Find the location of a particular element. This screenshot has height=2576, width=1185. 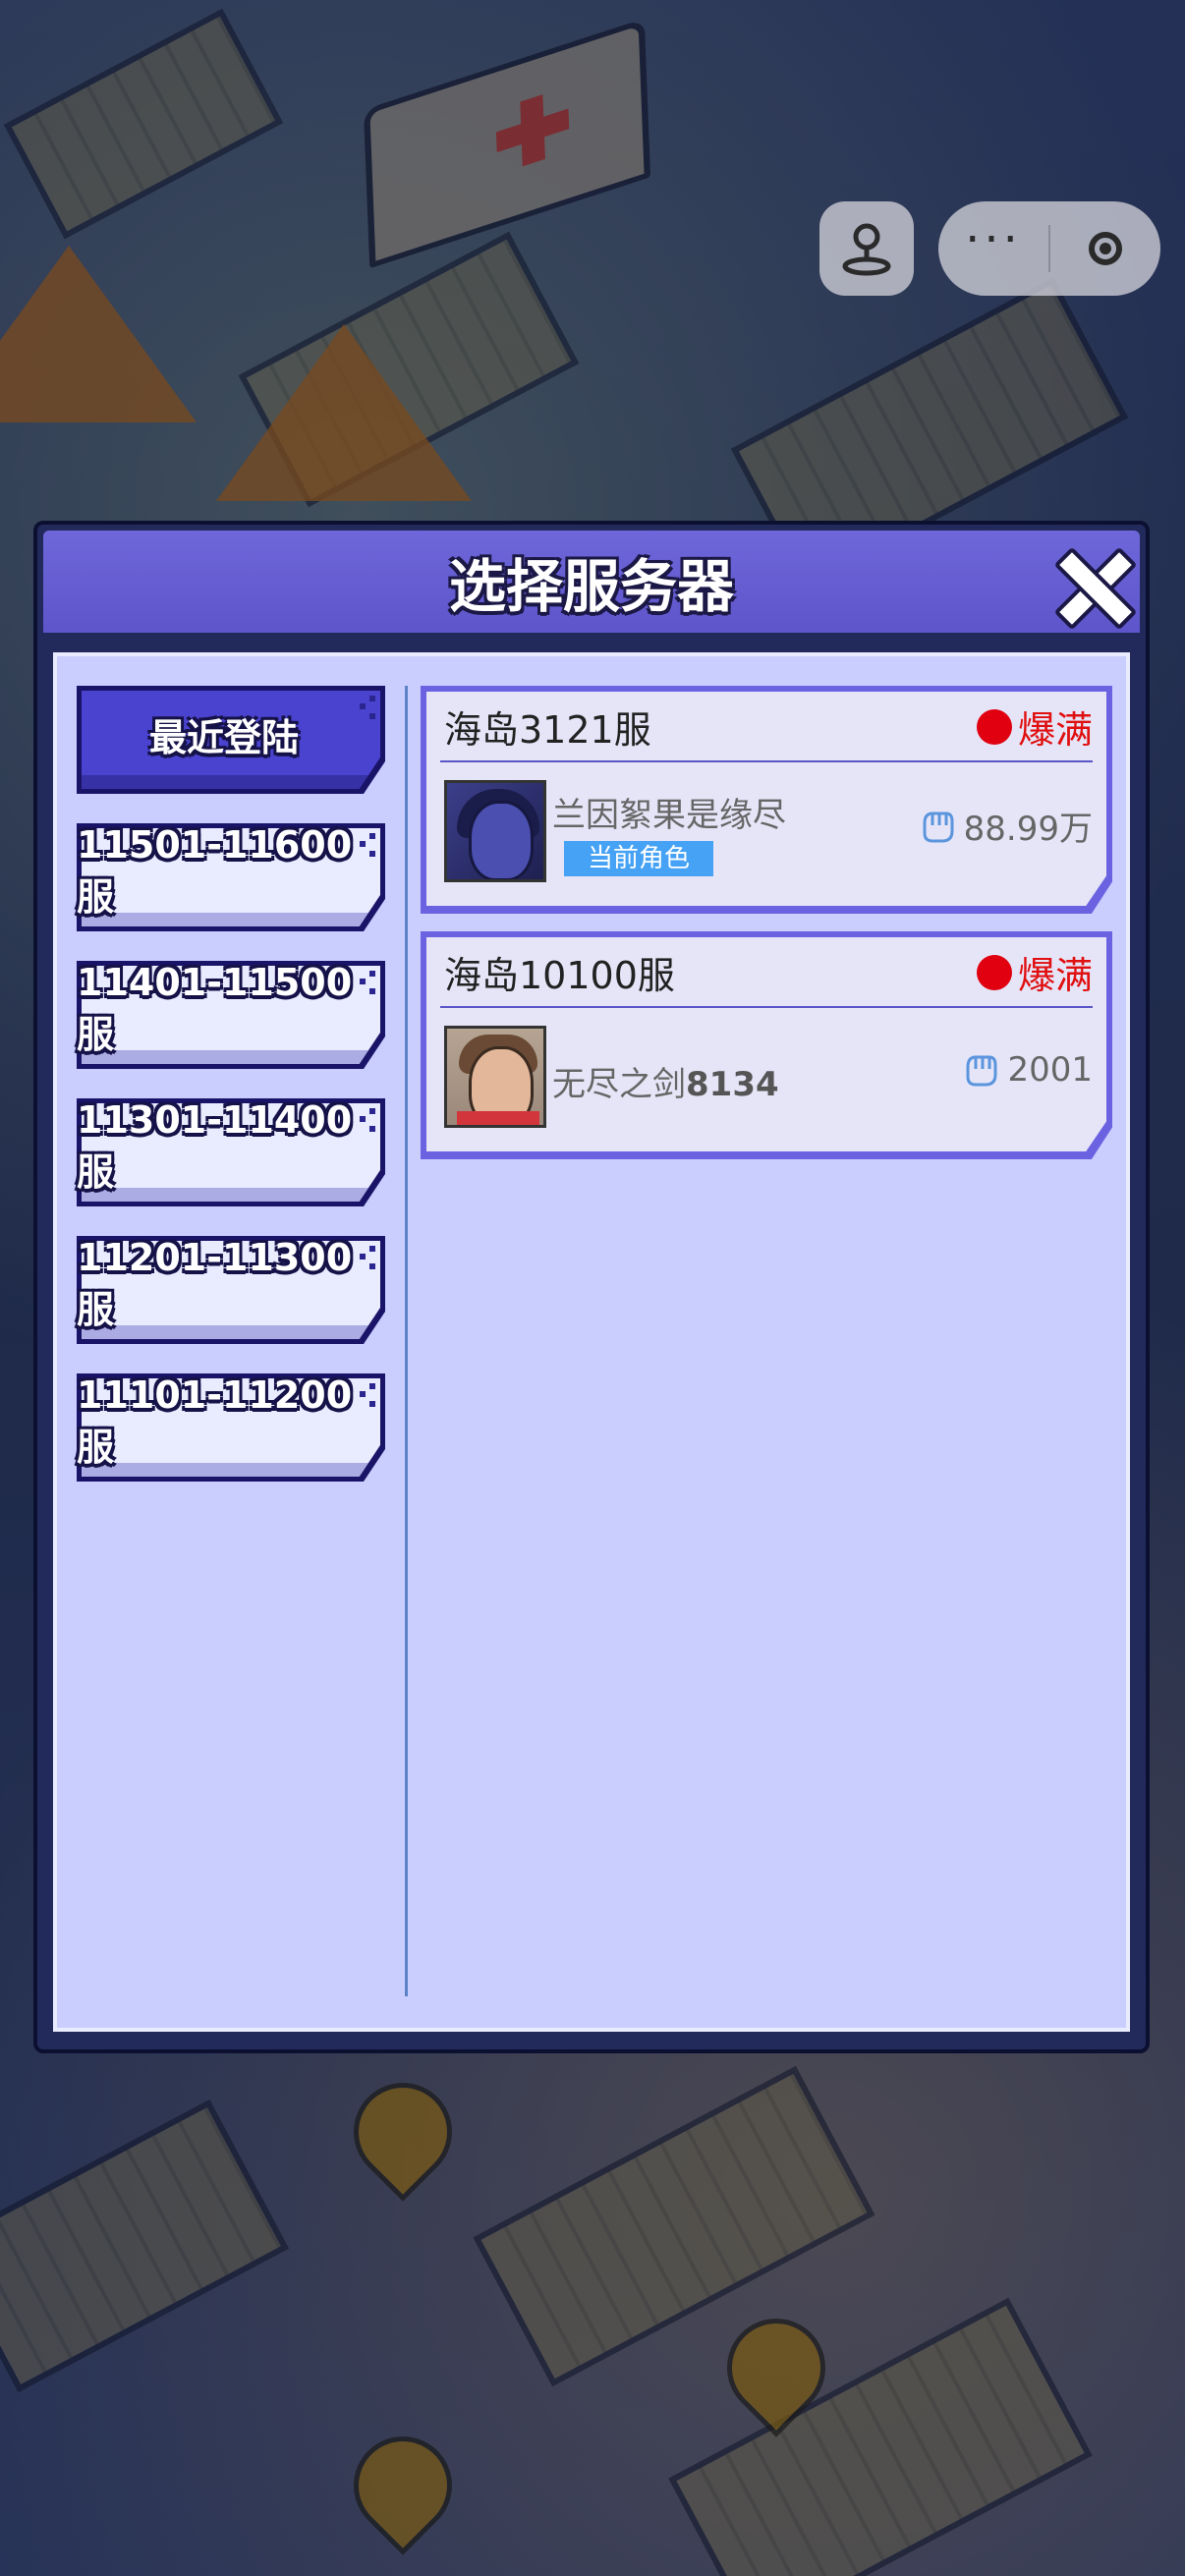

tab-label: 11301-11400服 is located at coordinates (215, 1145).